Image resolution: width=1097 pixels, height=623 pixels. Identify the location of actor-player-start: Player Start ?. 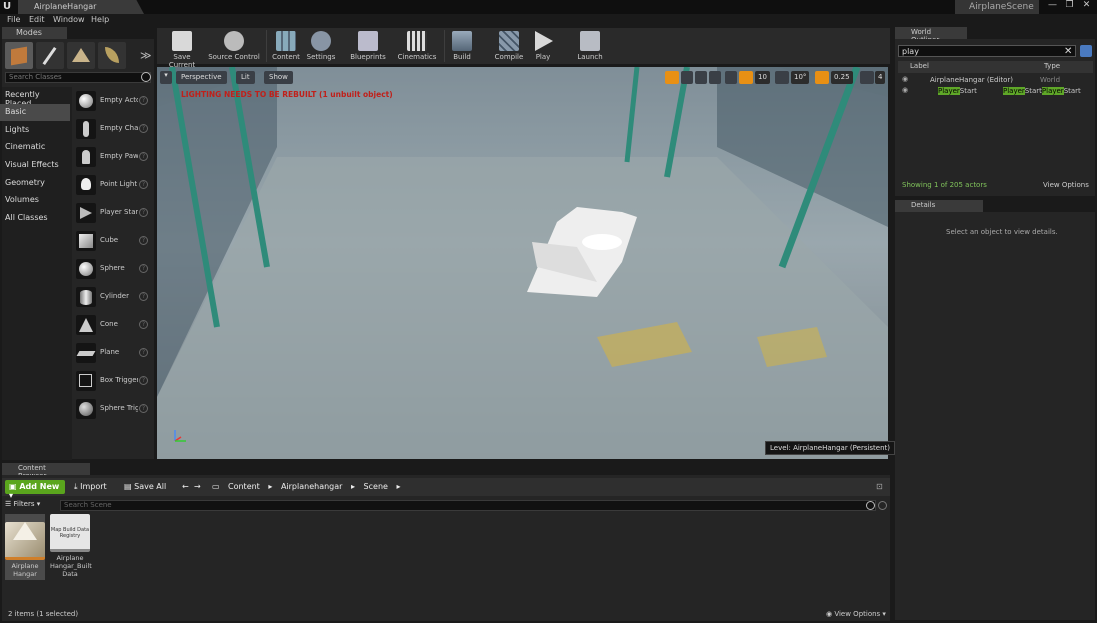
(113, 213).